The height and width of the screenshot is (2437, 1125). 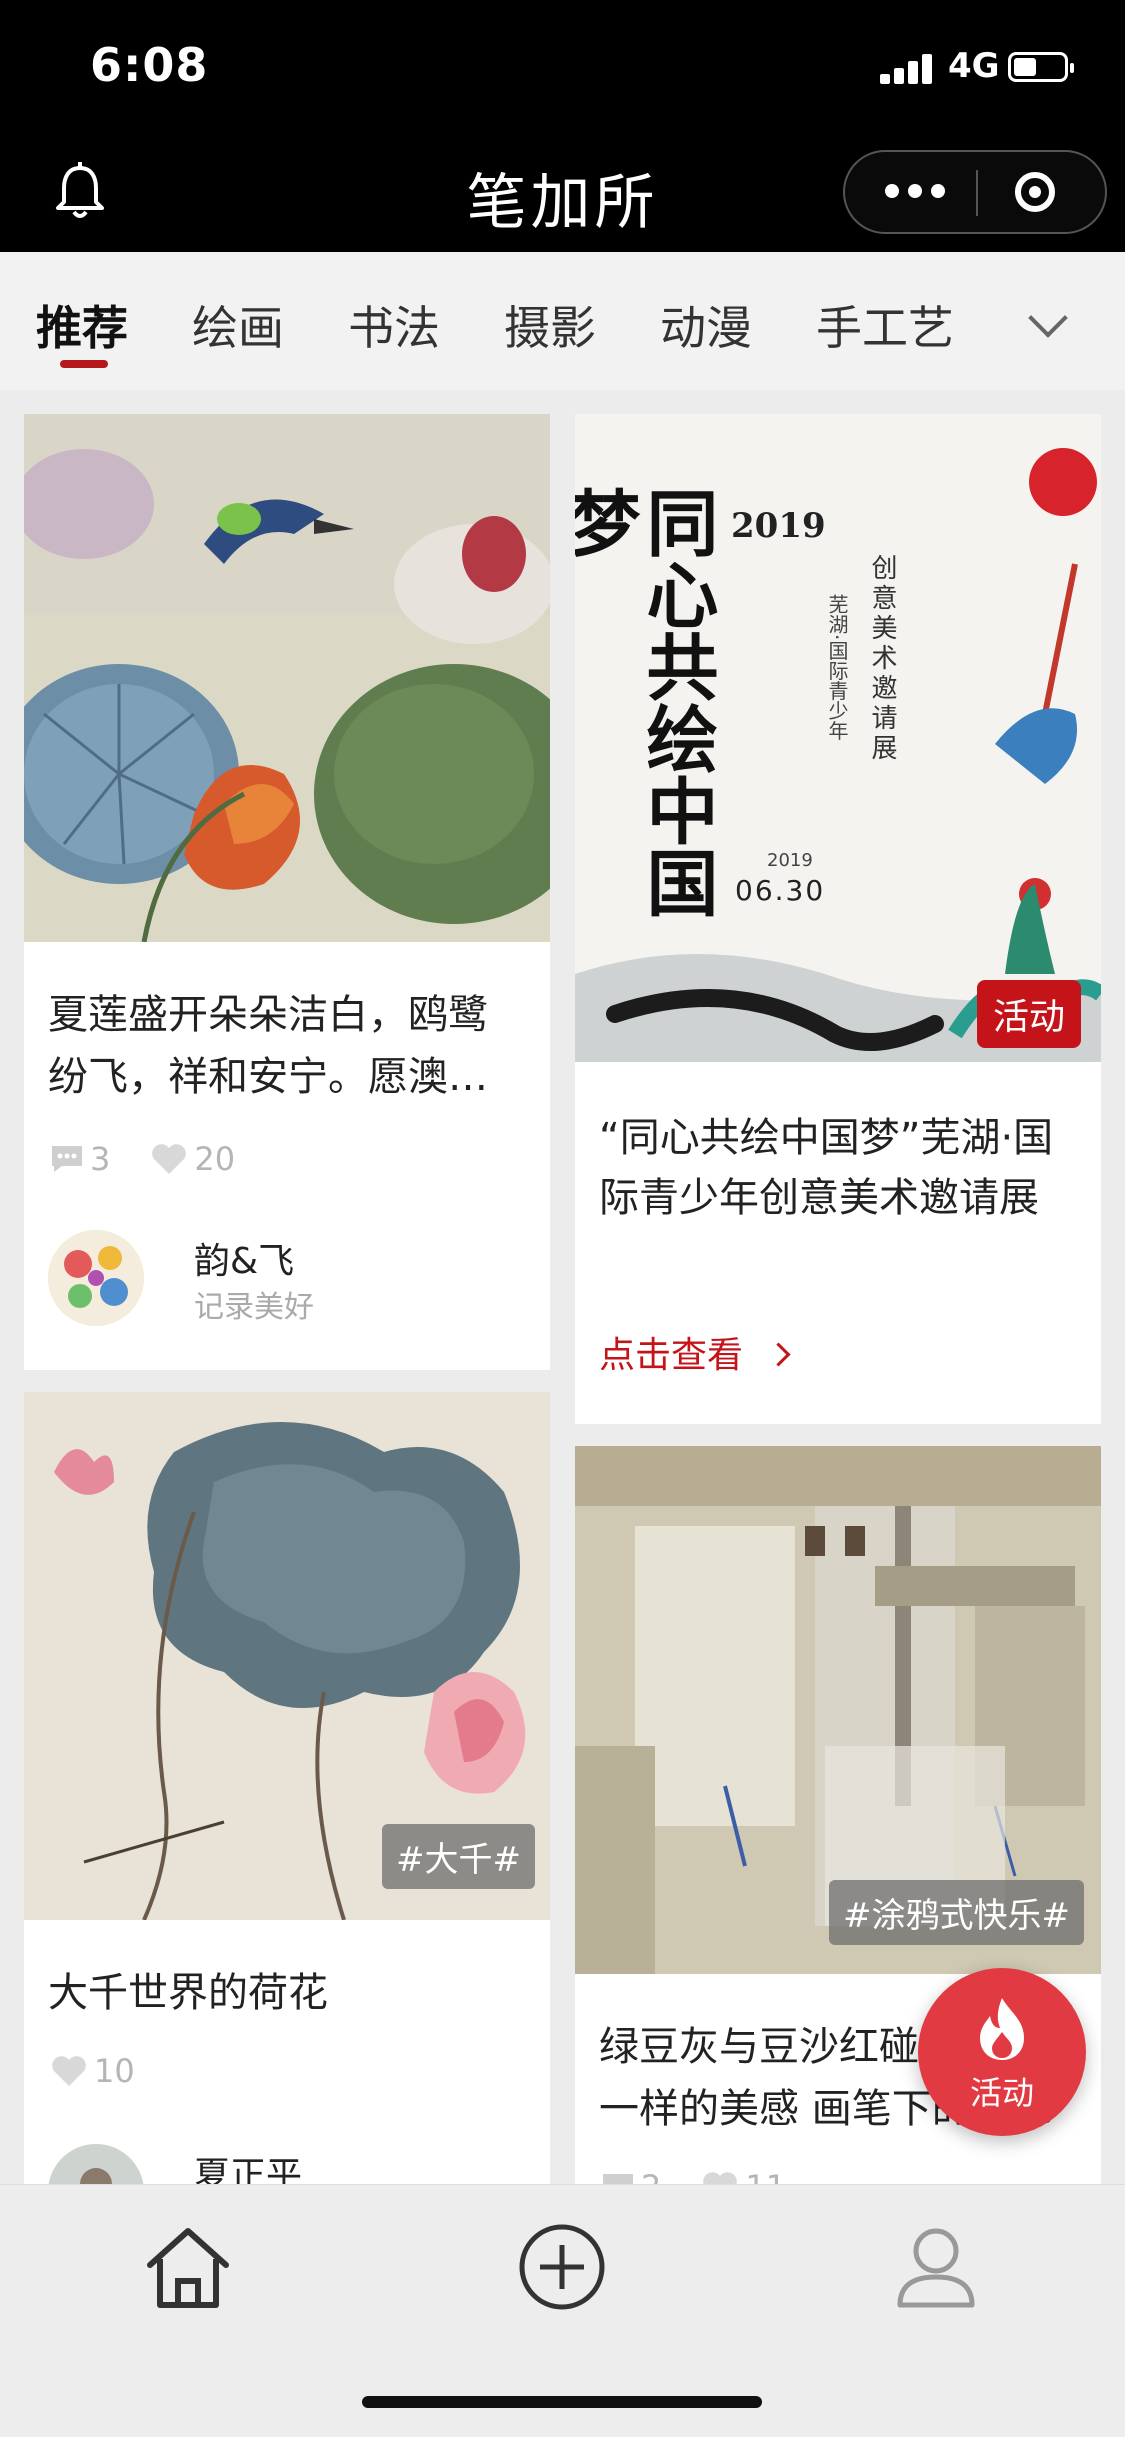 What do you see at coordinates (67, 1159) in the screenshot?
I see `comment-icon` at bounding box center [67, 1159].